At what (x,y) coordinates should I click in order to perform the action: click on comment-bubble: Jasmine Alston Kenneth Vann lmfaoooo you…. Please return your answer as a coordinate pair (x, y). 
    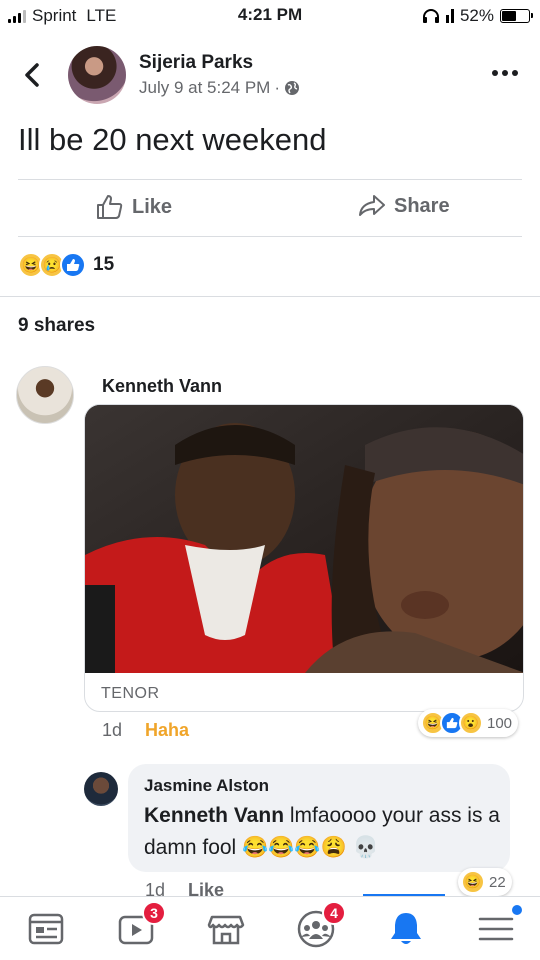
    Looking at the image, I should click on (319, 818).